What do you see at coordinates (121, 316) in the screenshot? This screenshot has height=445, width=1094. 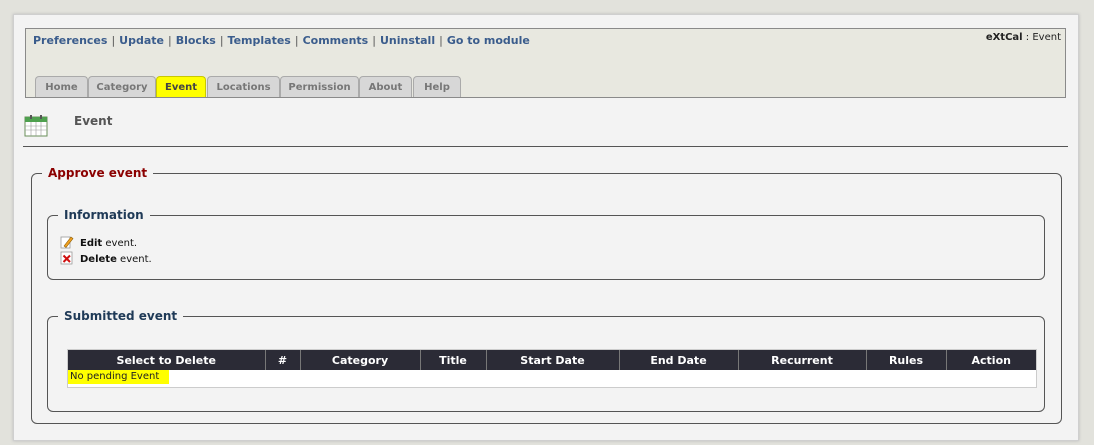 I see `submitted-event-legend: Submitted event` at bounding box center [121, 316].